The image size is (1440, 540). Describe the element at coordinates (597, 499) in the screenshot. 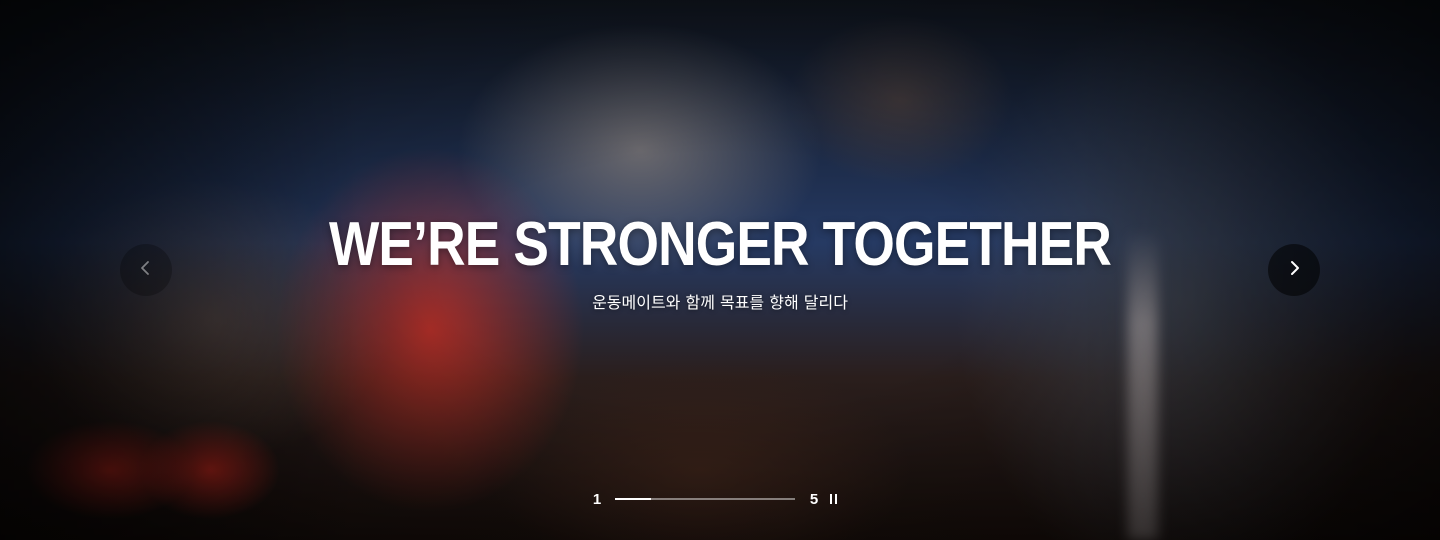

I see `current-slide-number: 1` at that location.